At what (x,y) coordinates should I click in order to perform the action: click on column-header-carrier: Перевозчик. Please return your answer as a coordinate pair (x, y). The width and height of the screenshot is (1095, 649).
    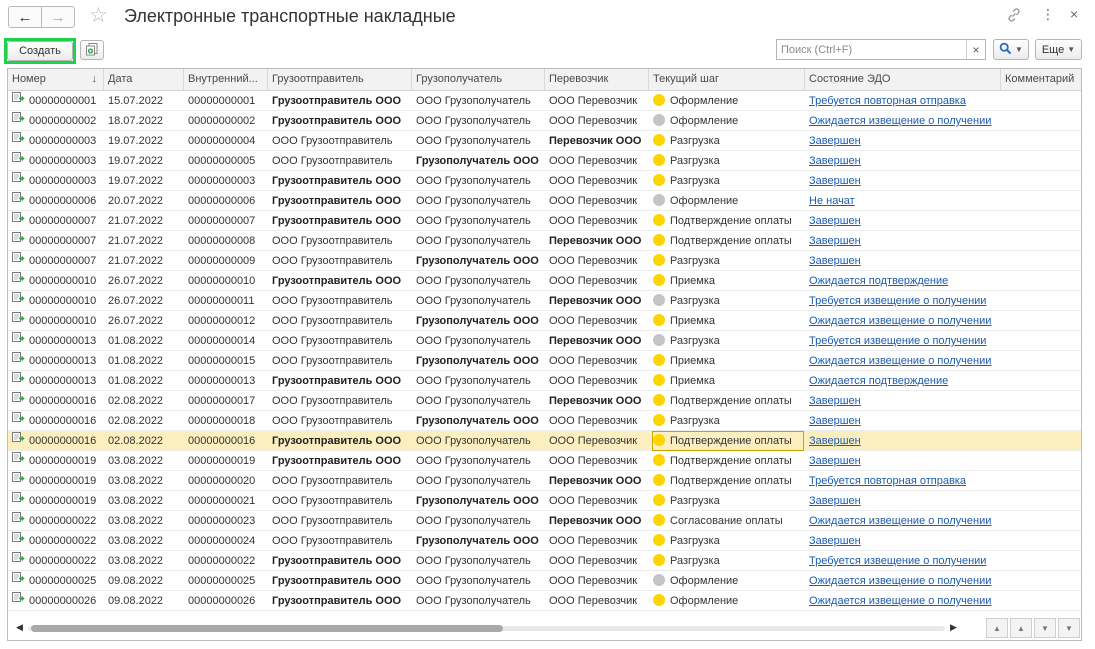
    Looking at the image, I should click on (597, 79).